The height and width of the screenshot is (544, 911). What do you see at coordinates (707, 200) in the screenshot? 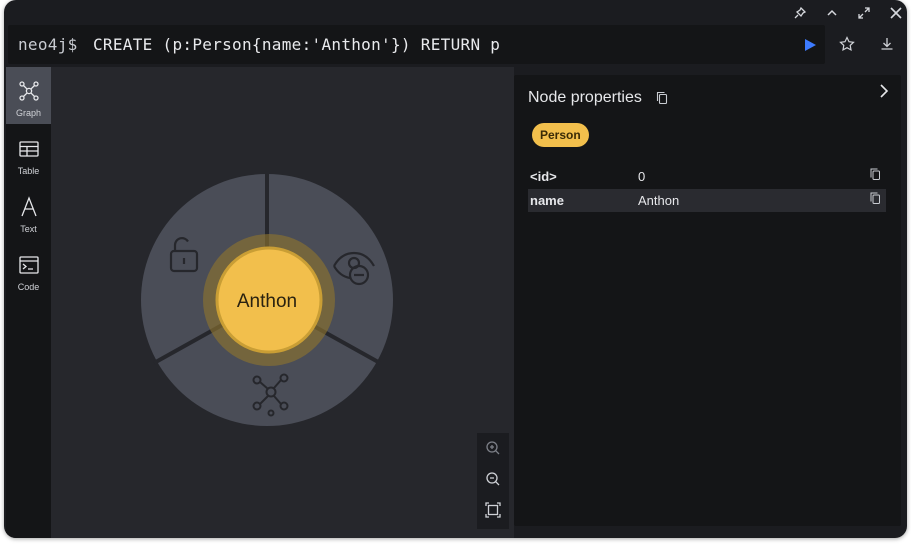
I see `property-row: name Anthon` at bounding box center [707, 200].